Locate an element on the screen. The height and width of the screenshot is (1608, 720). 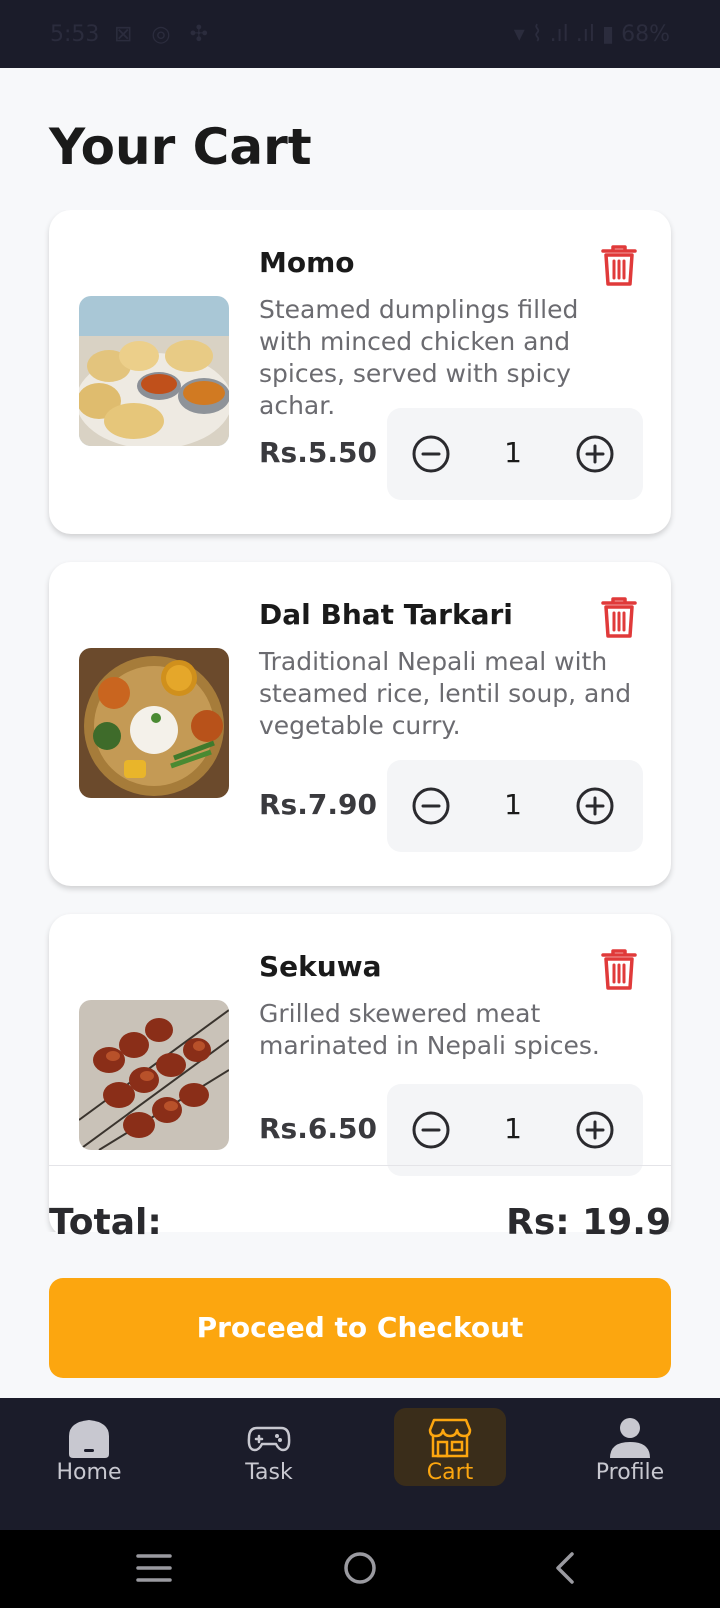
item-name: Sekuwa is located at coordinates (320, 966).